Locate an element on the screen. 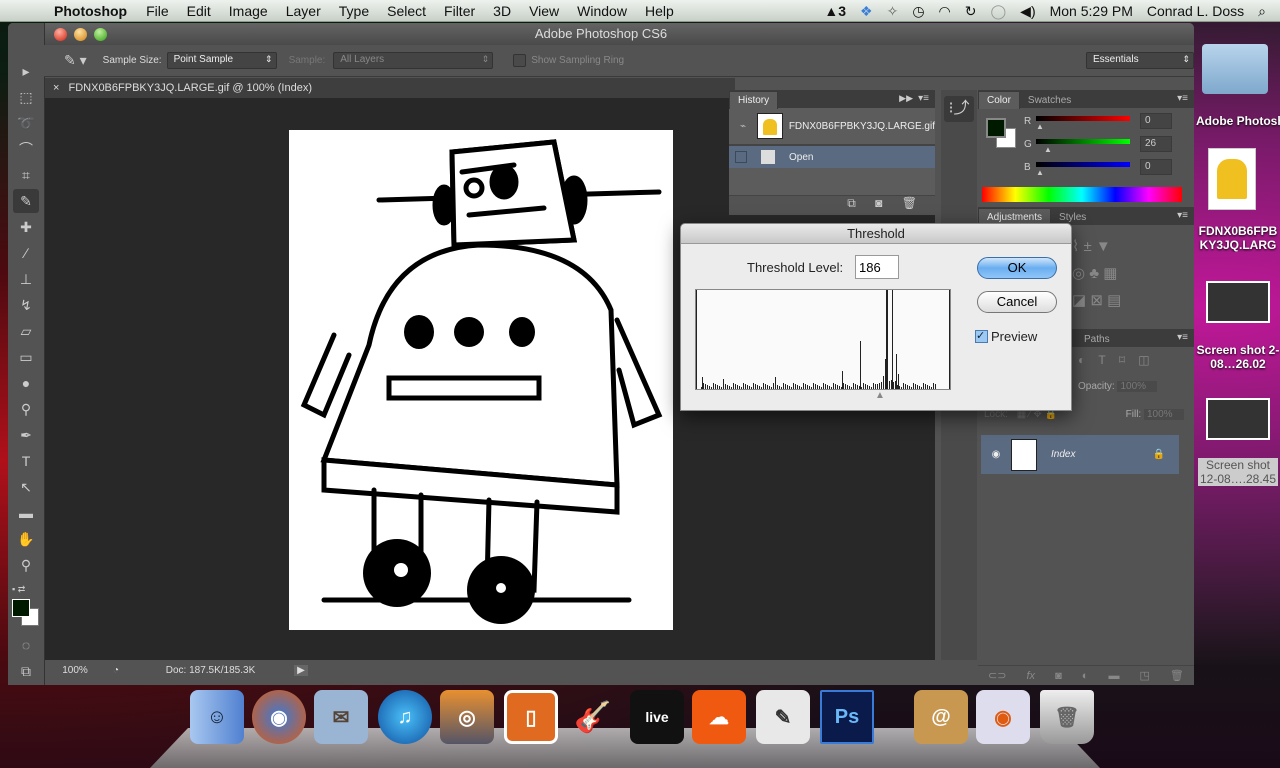  posterize-icon: ◪ is located at coordinates (1079, 300).